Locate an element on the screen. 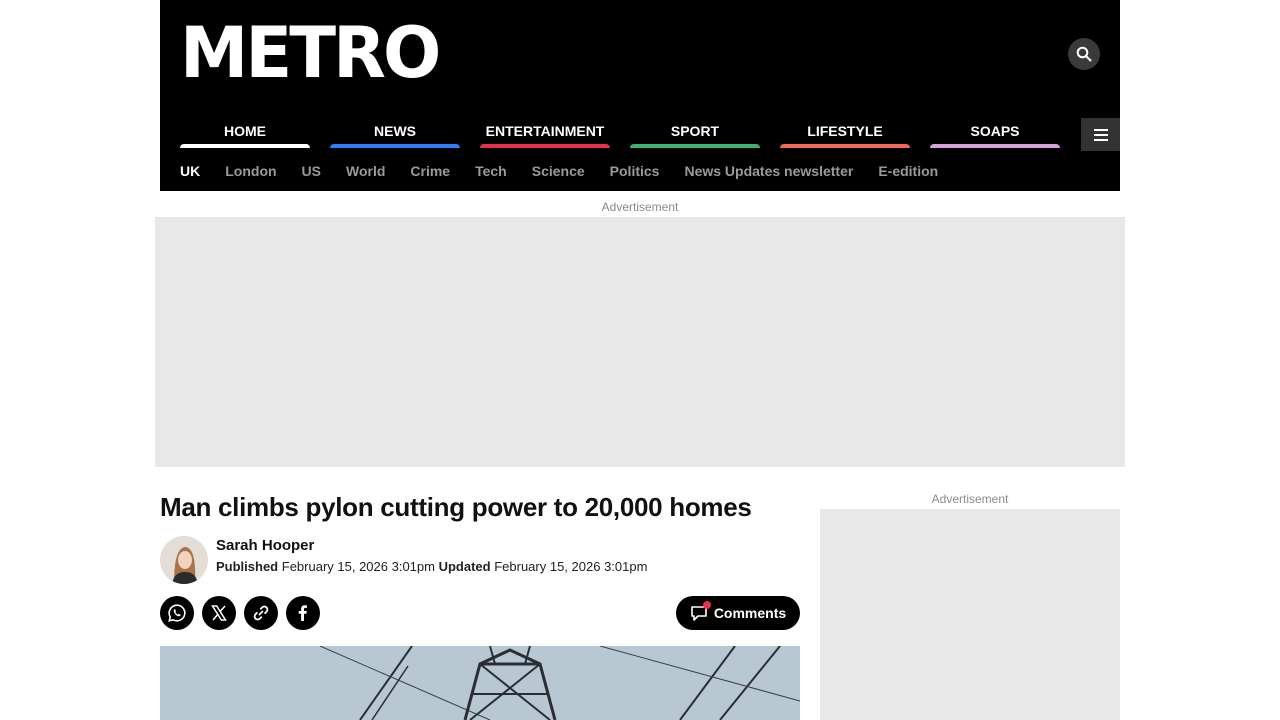  nav-label: SPORT is located at coordinates (695, 131).